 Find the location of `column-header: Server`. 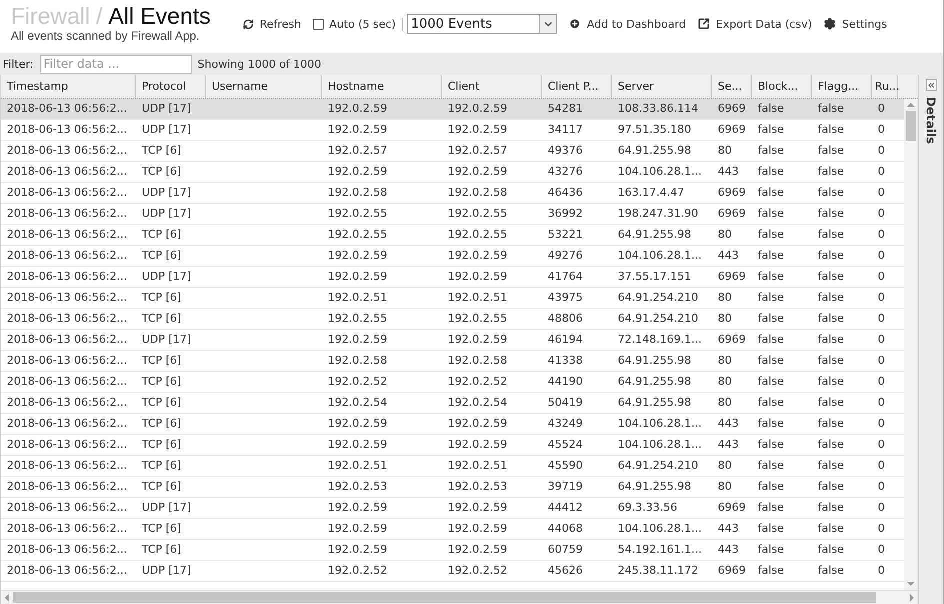

column-header: Server is located at coordinates (662, 86).